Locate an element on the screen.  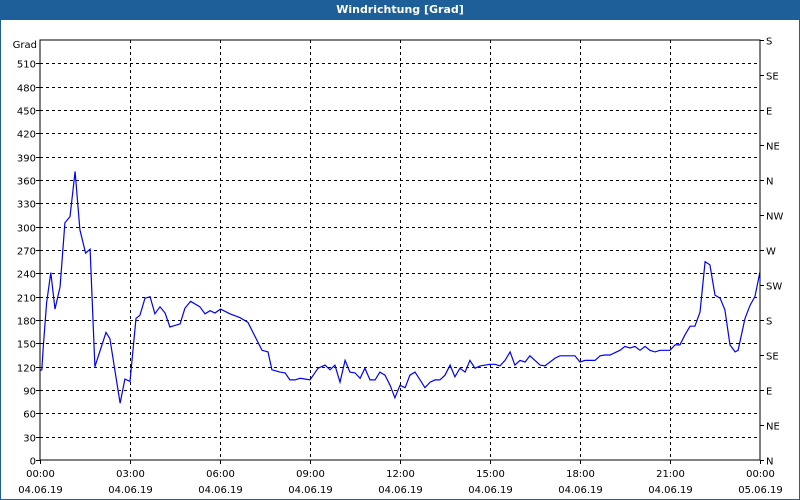
y-tick-label: 30 is located at coordinates (29, 439).